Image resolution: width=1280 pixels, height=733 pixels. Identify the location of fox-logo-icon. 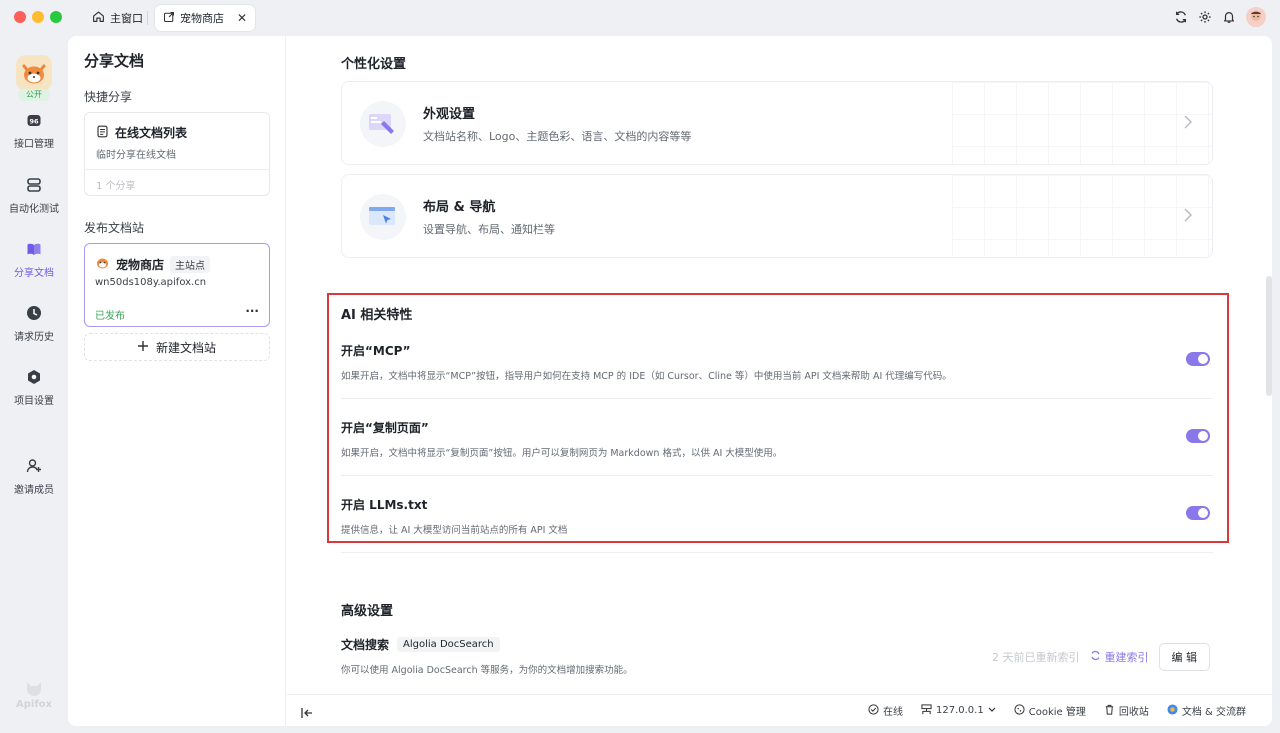
(102, 264).